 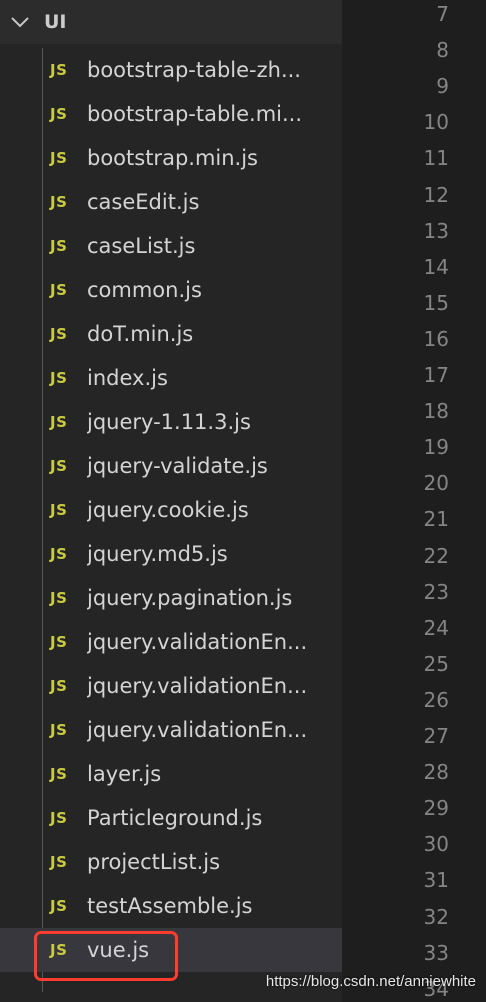 What do you see at coordinates (436, 627) in the screenshot?
I see `line-number: 24` at bounding box center [436, 627].